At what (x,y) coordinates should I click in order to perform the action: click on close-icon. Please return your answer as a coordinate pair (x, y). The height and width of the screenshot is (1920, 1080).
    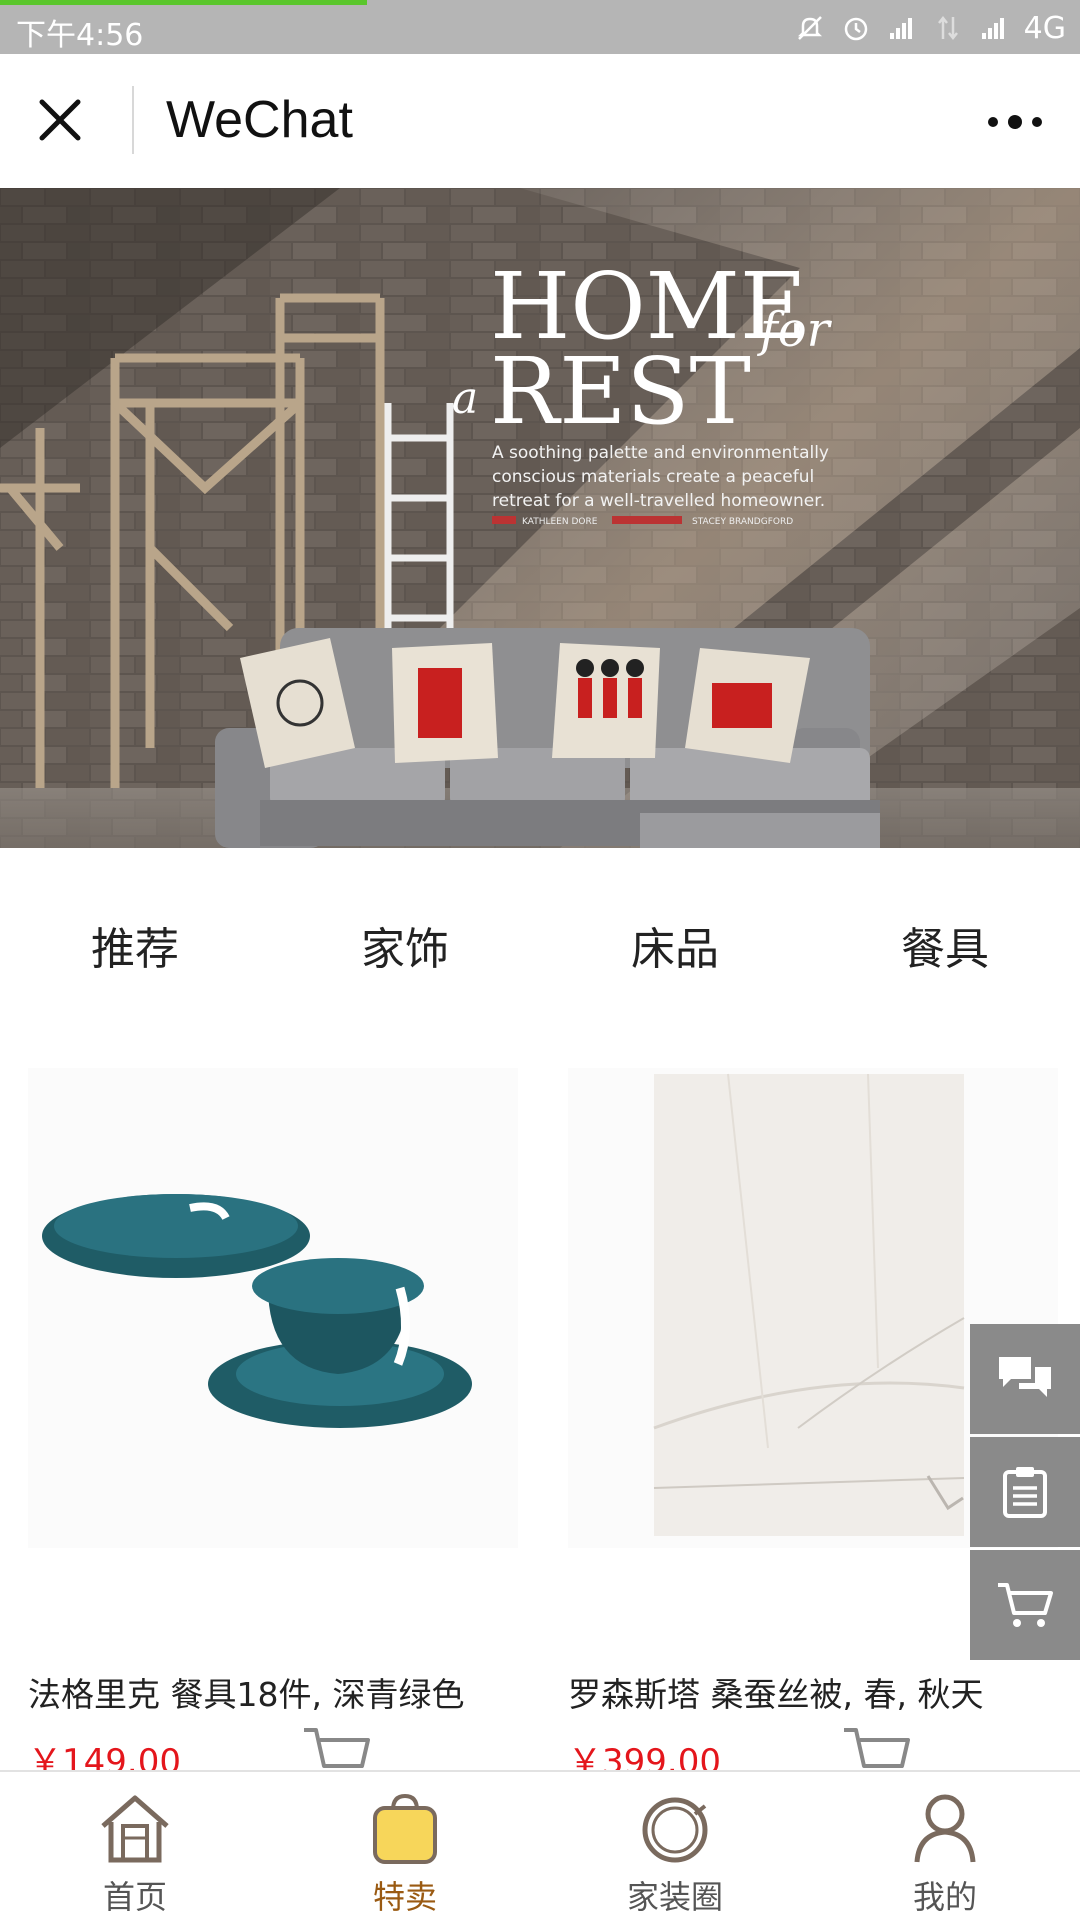
    Looking at the image, I should click on (60, 120).